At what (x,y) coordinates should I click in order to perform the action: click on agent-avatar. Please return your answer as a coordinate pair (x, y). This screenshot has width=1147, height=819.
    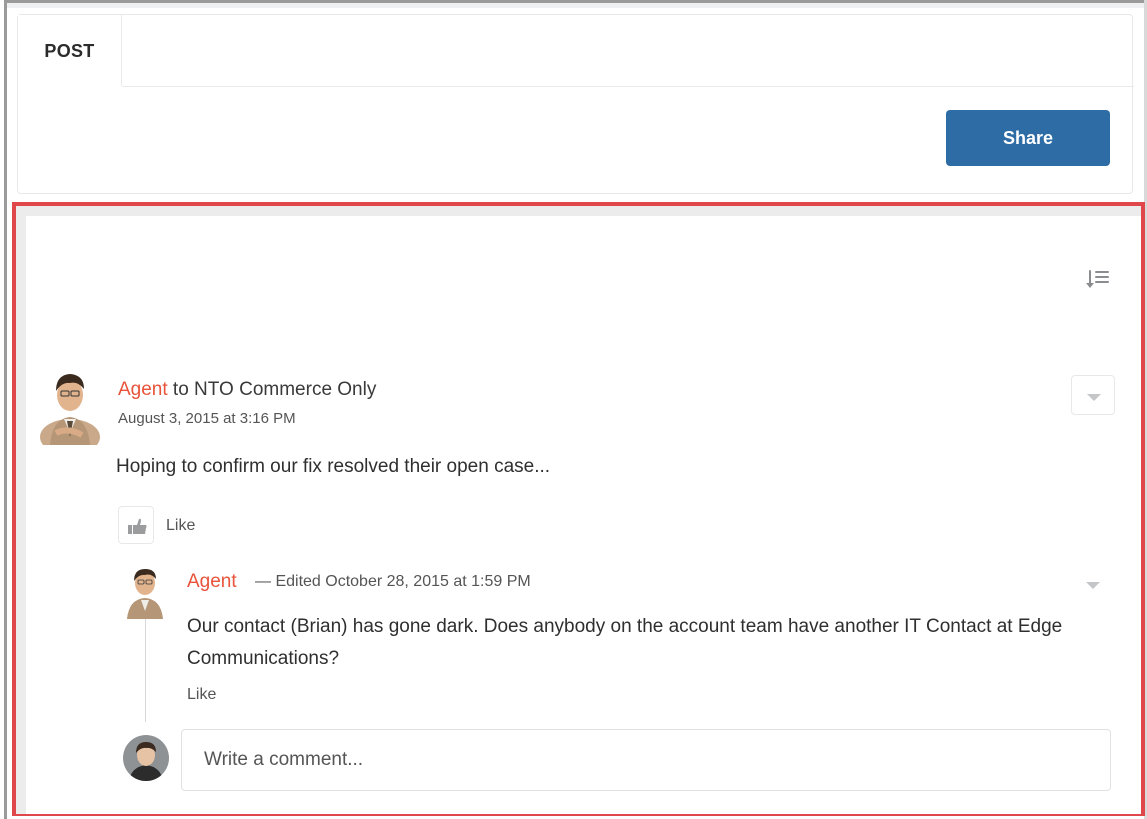
    Looking at the image, I should click on (70, 403).